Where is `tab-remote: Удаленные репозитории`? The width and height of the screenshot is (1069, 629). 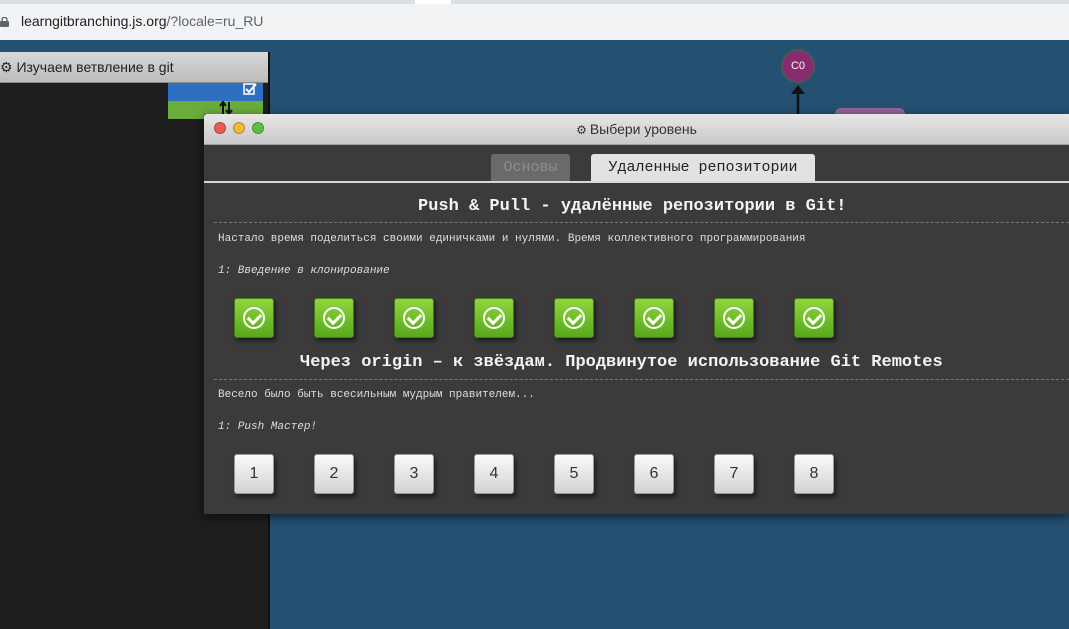 tab-remote: Удаленные репозитории is located at coordinates (703, 167).